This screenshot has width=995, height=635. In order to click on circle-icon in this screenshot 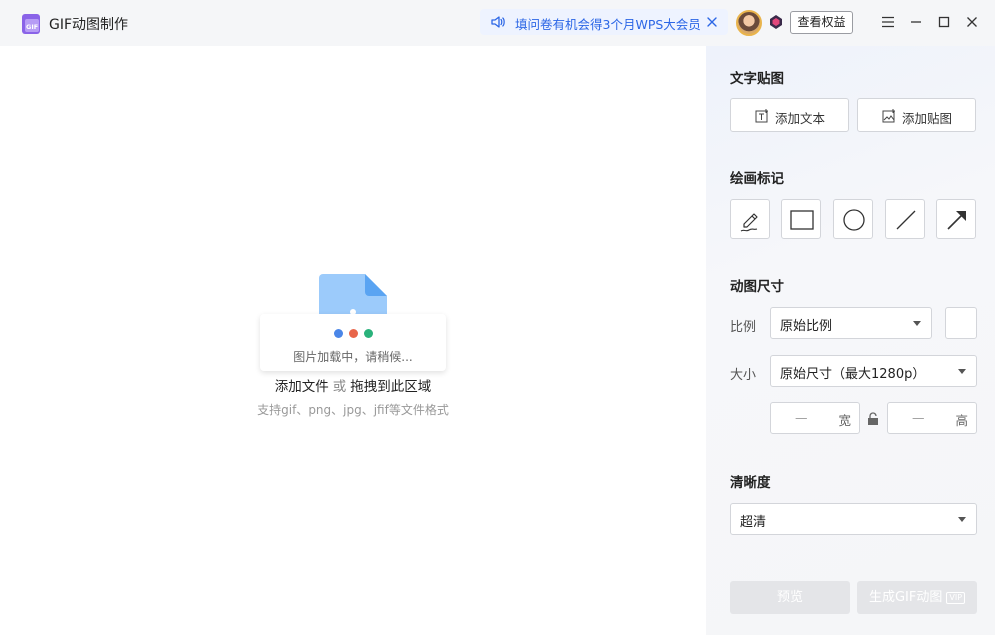, I will do `click(854, 220)`.